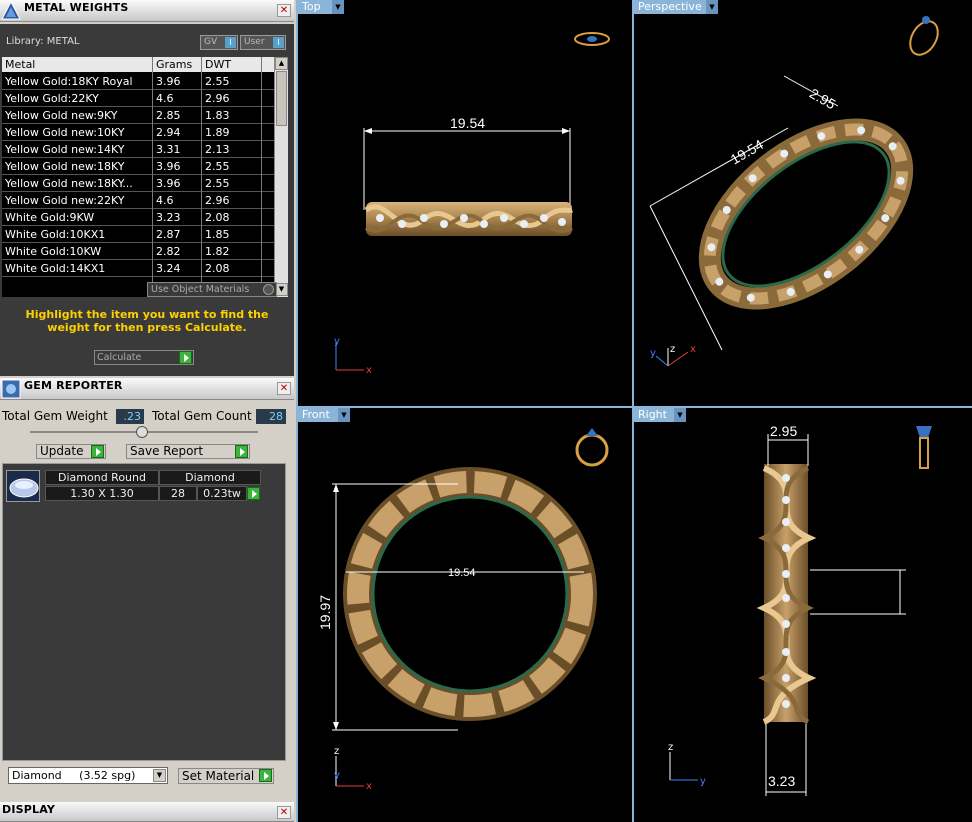  Describe the element at coordinates (138, 234) in the screenshot. I see `table-row: White Gold:10KX1 2.87 1.85` at that location.